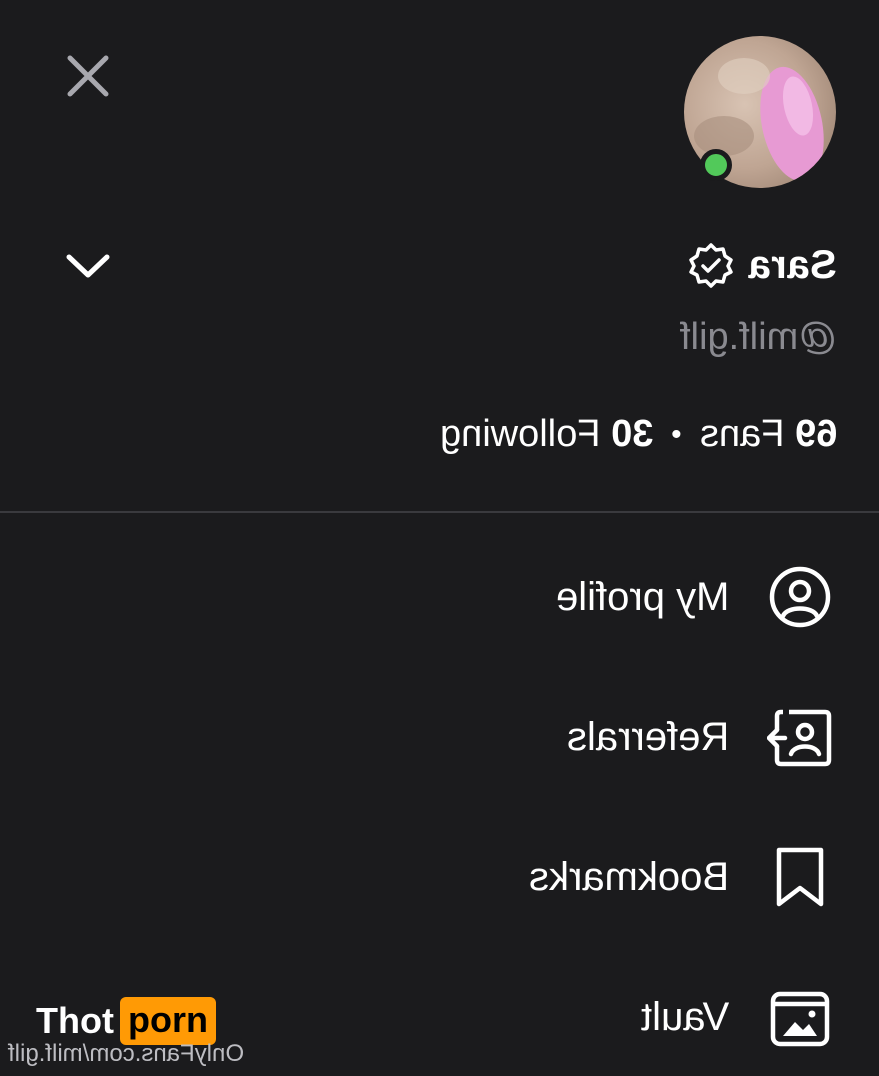 This screenshot has height=1076, width=879. I want to click on profile-stats: 30 Following • 69 Fans, so click(638, 434).